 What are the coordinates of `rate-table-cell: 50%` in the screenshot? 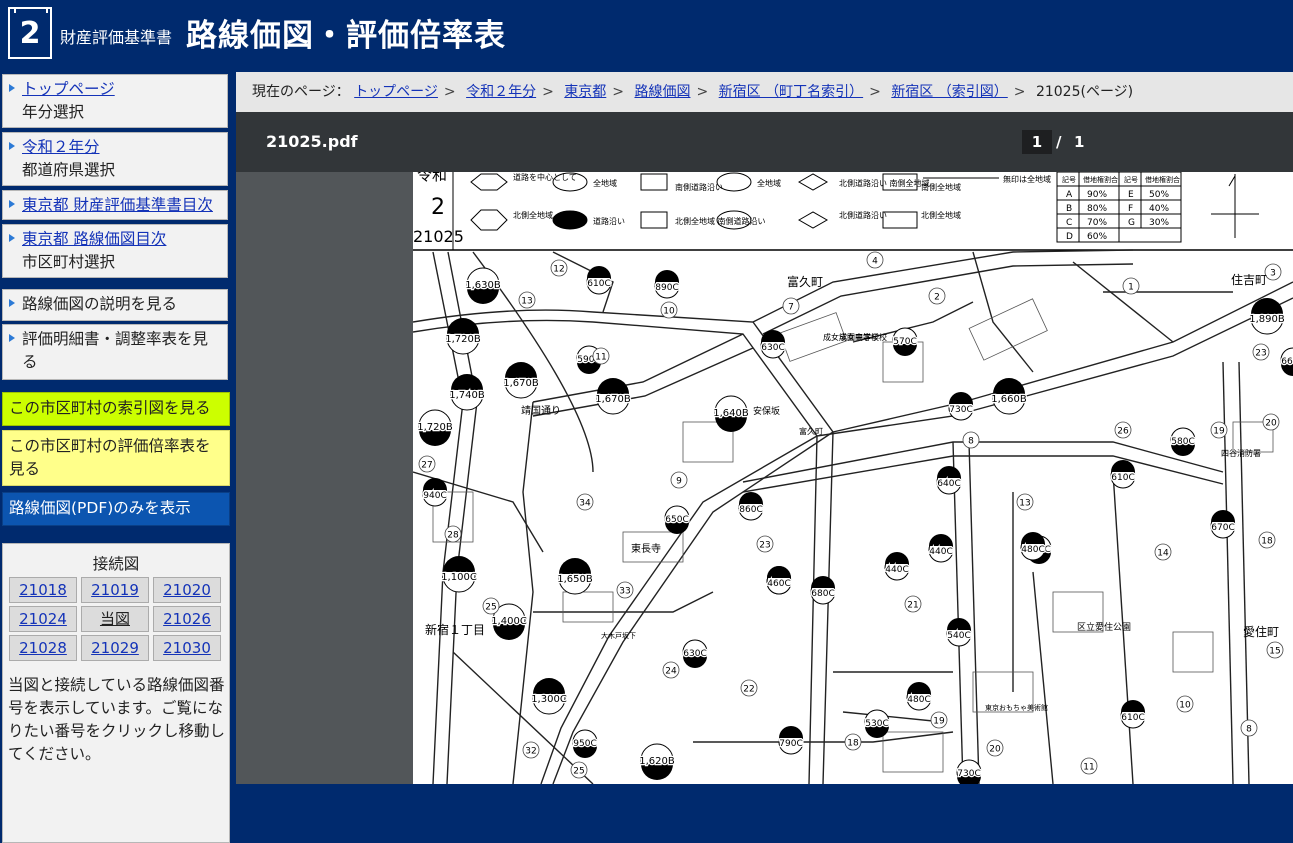 It's located at (1159, 195).